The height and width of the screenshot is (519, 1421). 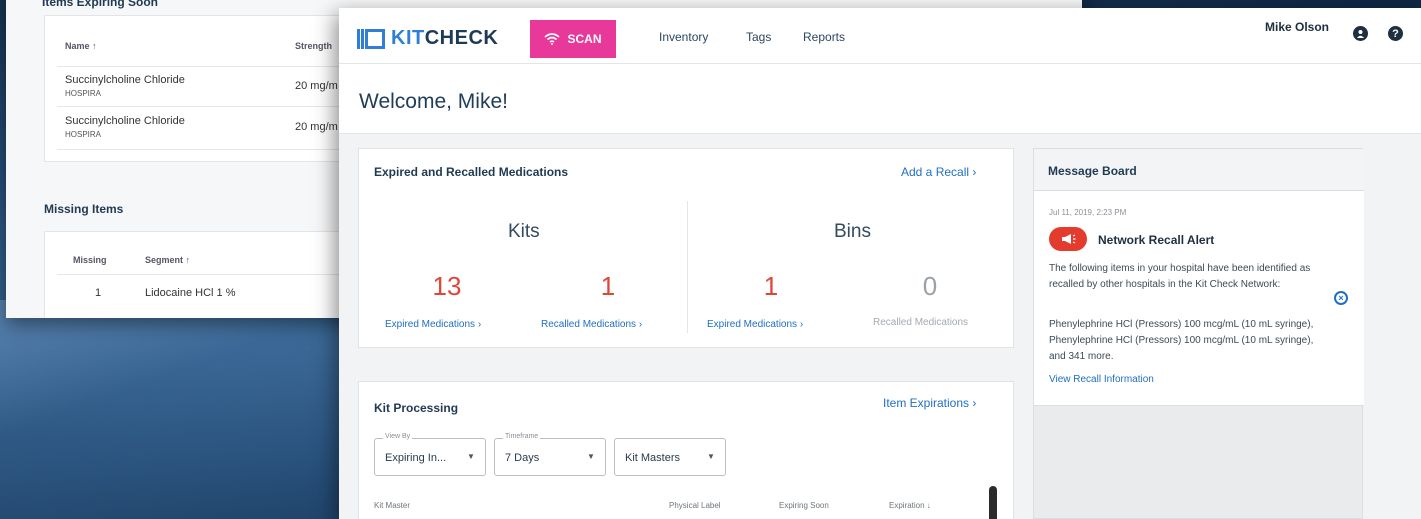 I want to click on section-divider, so click(x=687, y=267).